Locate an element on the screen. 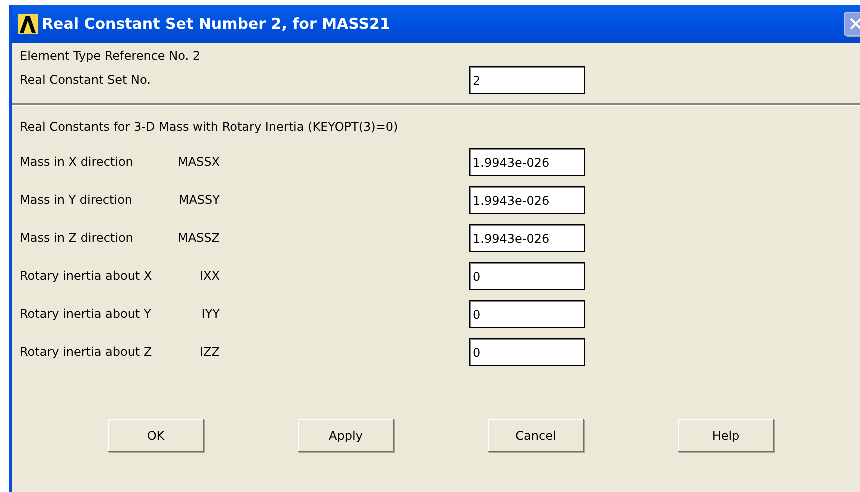  field-label: Mass in X direction is located at coordinates (77, 162).